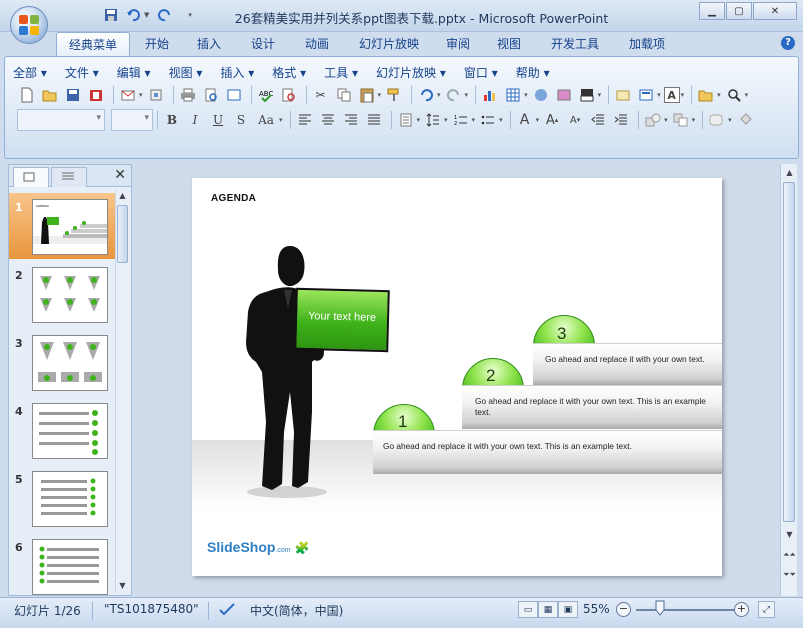 The image size is (803, 628). Describe the element at coordinates (660, 608) in the screenshot. I see `zoom-slider-thumb` at that location.